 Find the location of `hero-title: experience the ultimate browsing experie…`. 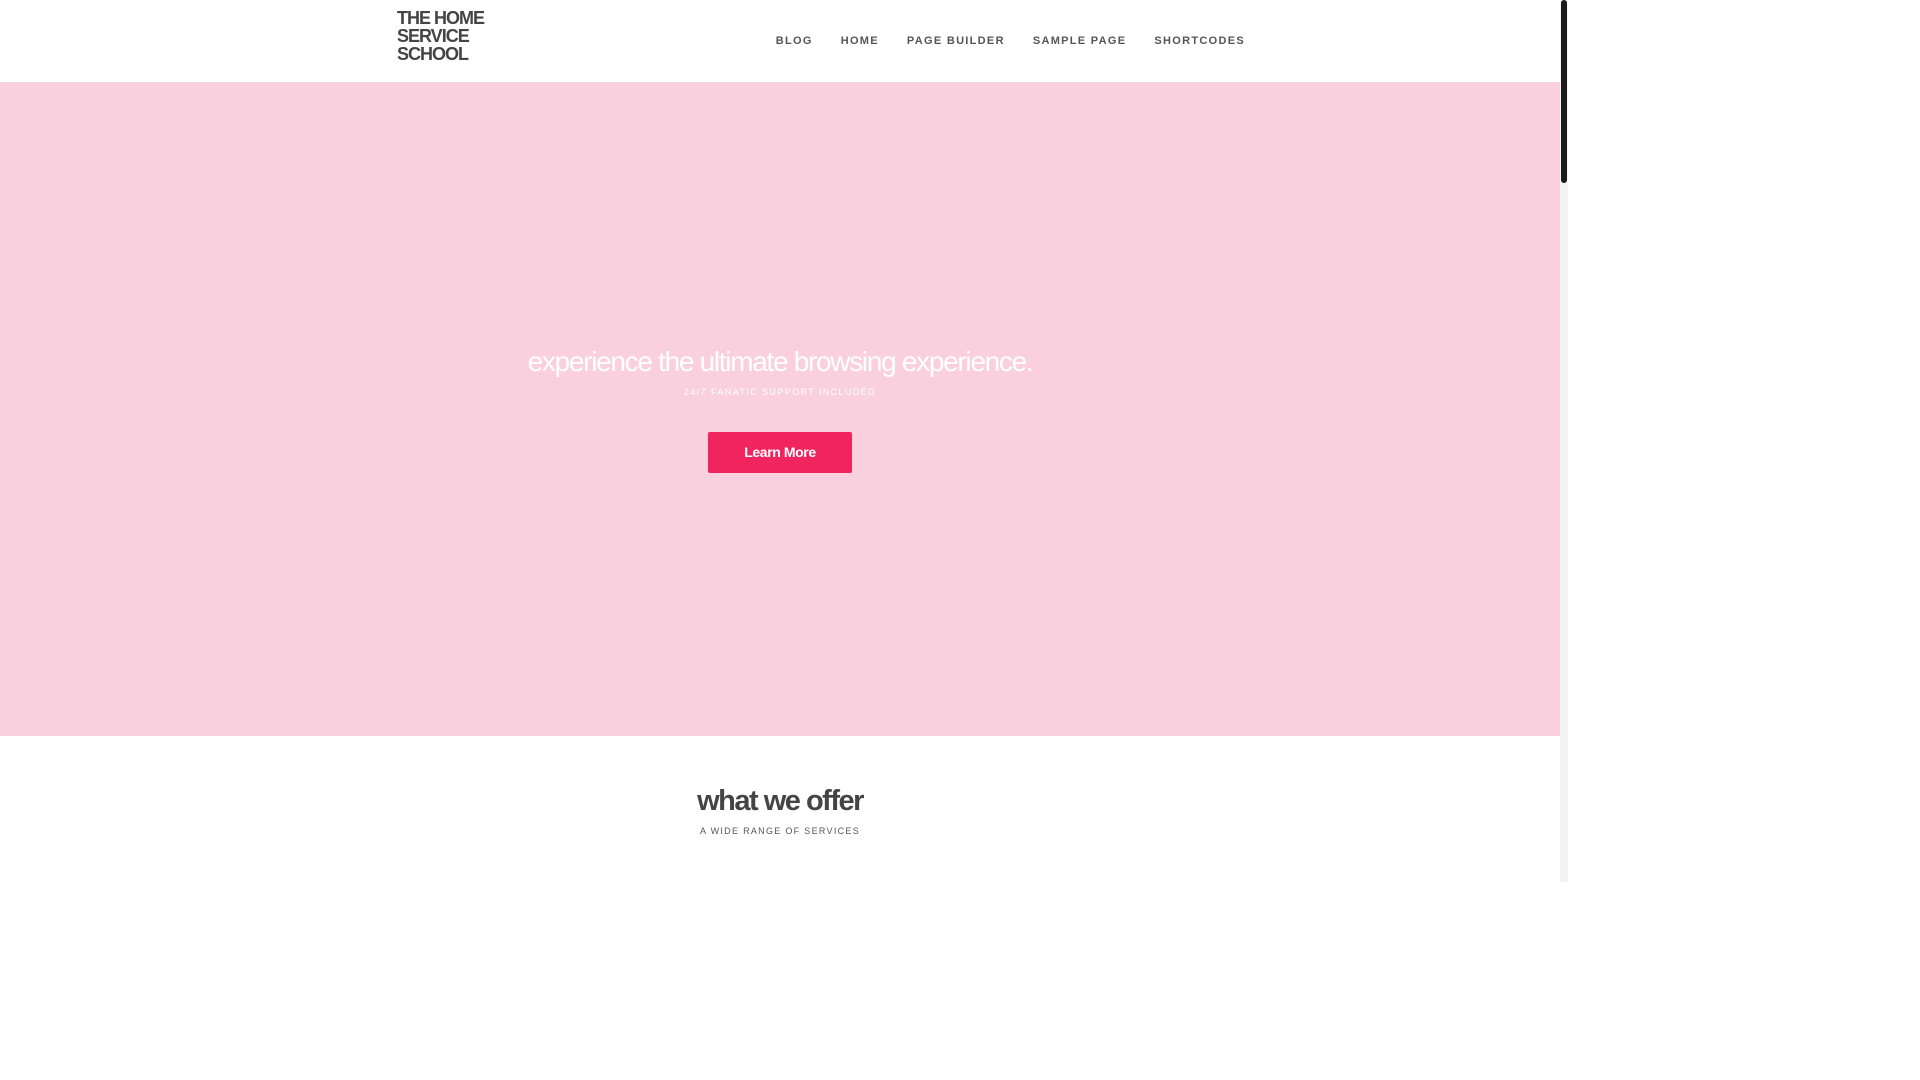

hero-title: experience the ultimate browsing experie… is located at coordinates (780, 361).